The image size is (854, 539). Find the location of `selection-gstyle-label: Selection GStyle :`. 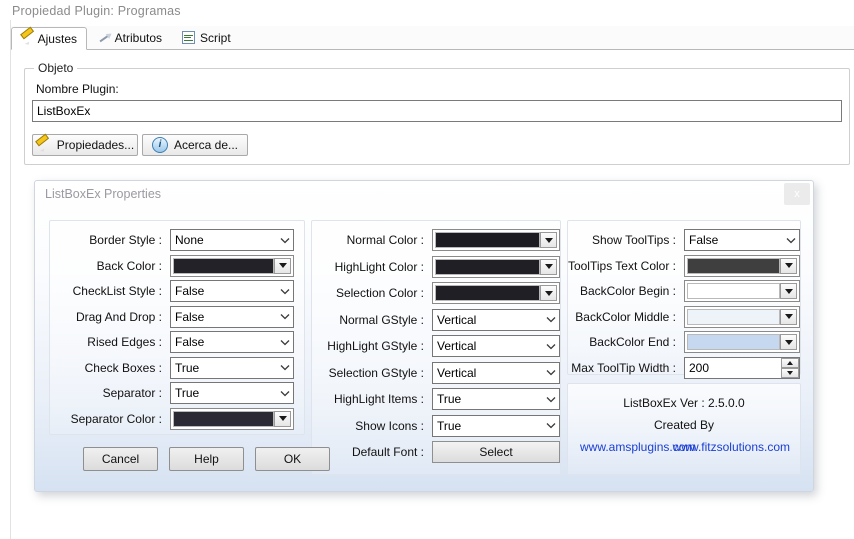

selection-gstyle-label: Selection GStyle : is located at coordinates (376, 372).